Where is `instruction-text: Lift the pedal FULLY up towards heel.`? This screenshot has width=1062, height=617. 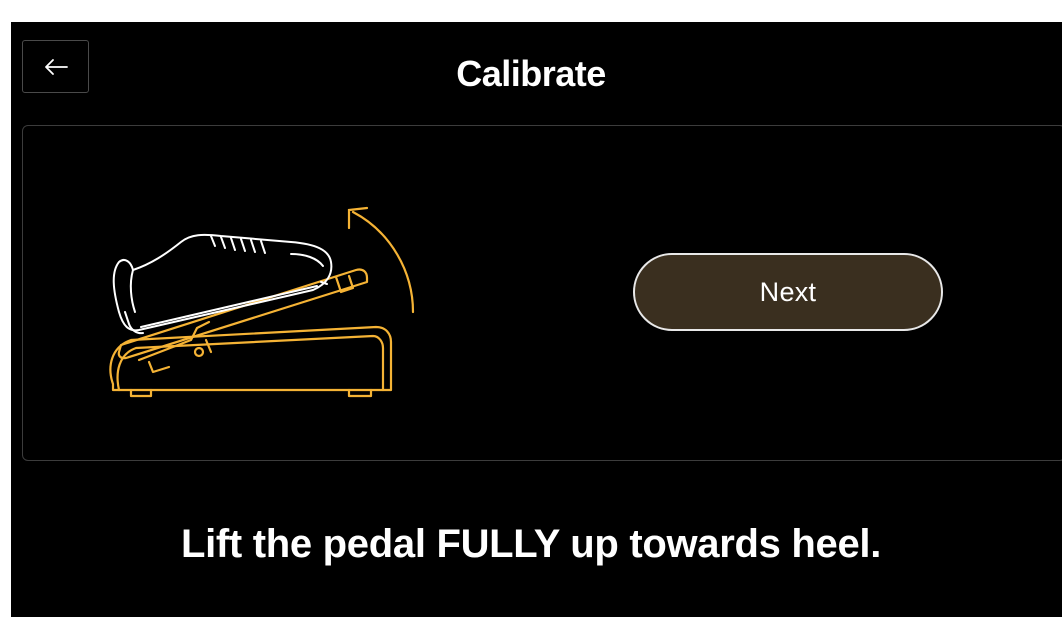 instruction-text: Lift the pedal FULLY up towards heel. is located at coordinates (531, 544).